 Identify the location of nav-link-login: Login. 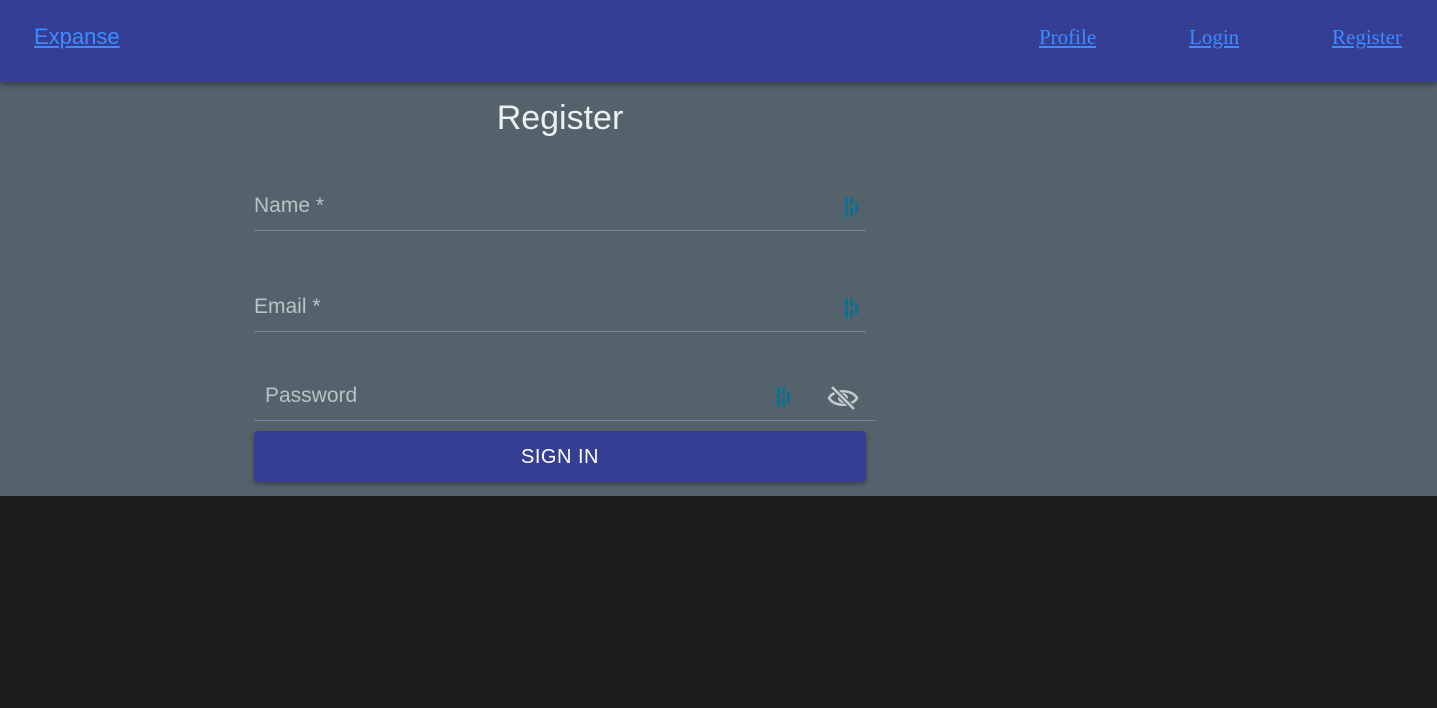
(1214, 37).